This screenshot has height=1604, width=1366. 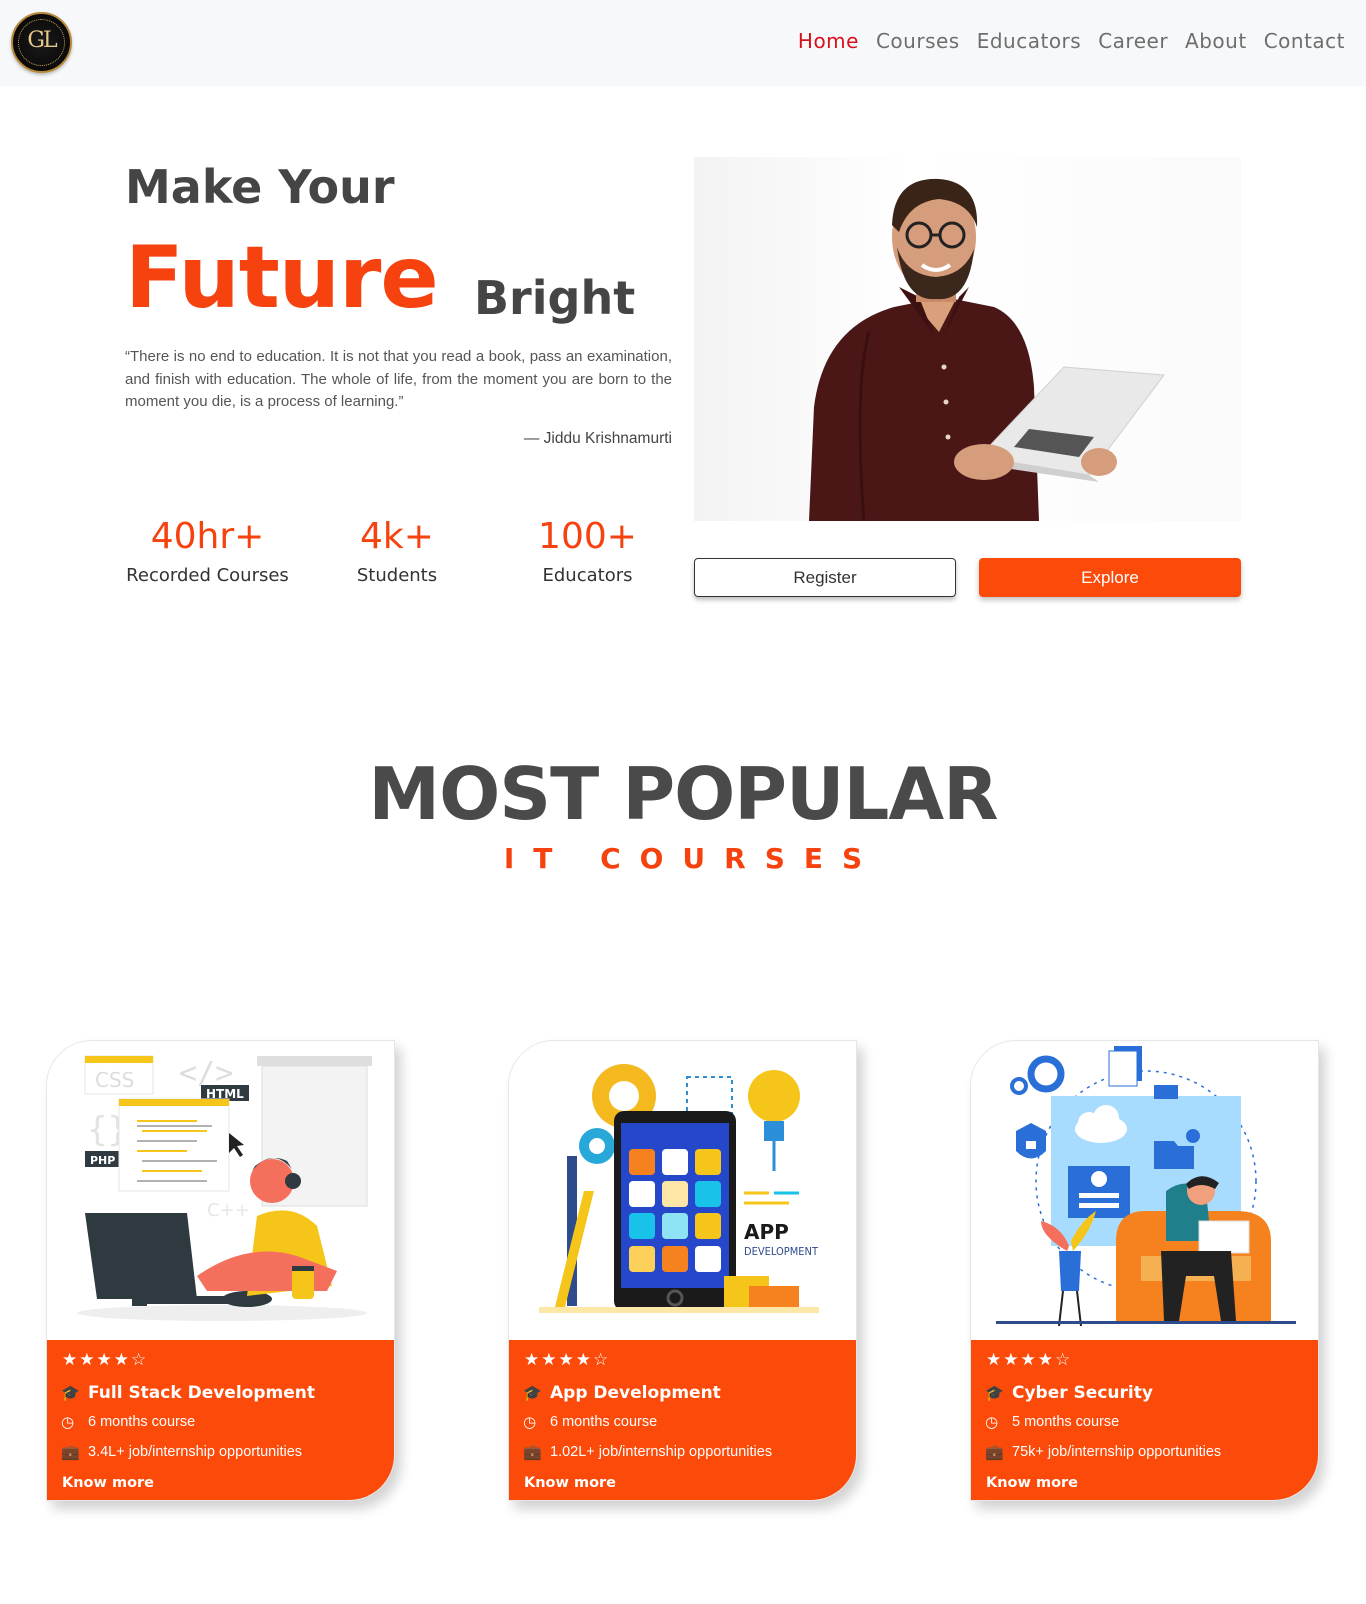 I want to click on development-label: DEVELOPMENT, so click(x=781, y=1251).